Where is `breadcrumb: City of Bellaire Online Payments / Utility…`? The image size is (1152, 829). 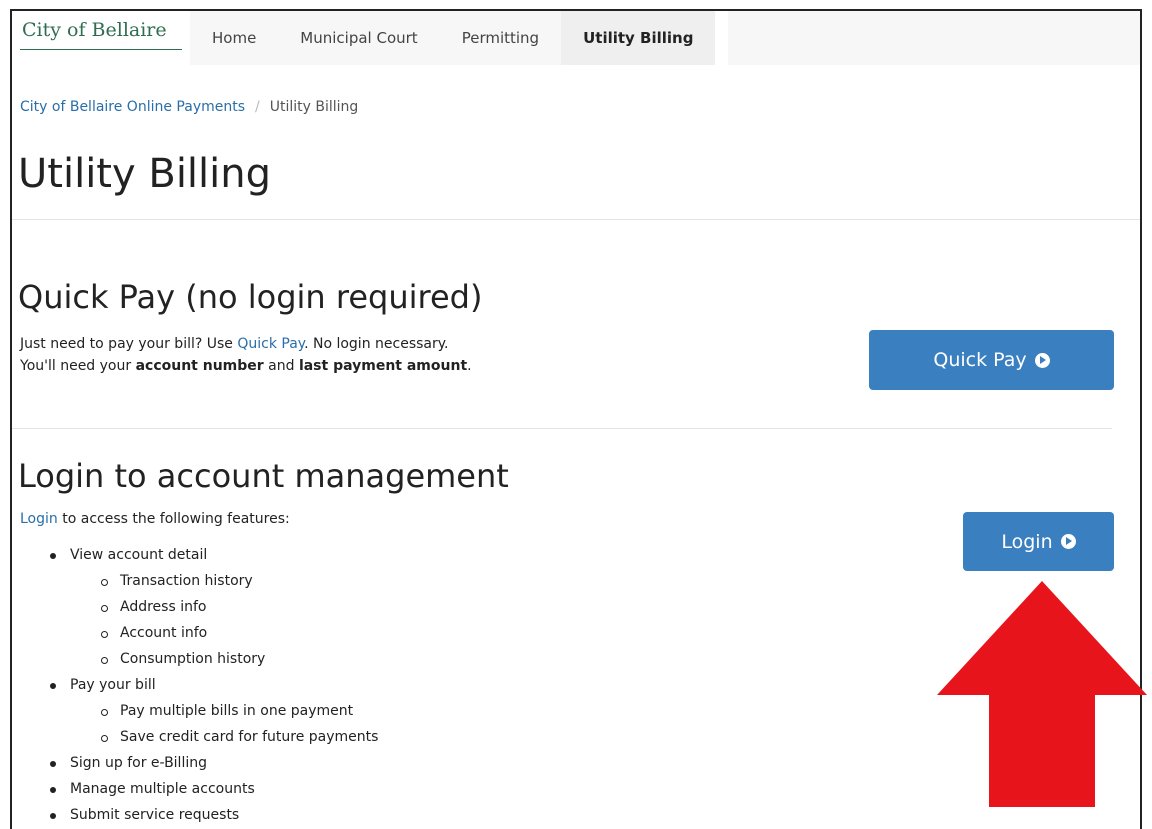
breadcrumb: City of Bellaire Online Payments / Utility… is located at coordinates (189, 107).